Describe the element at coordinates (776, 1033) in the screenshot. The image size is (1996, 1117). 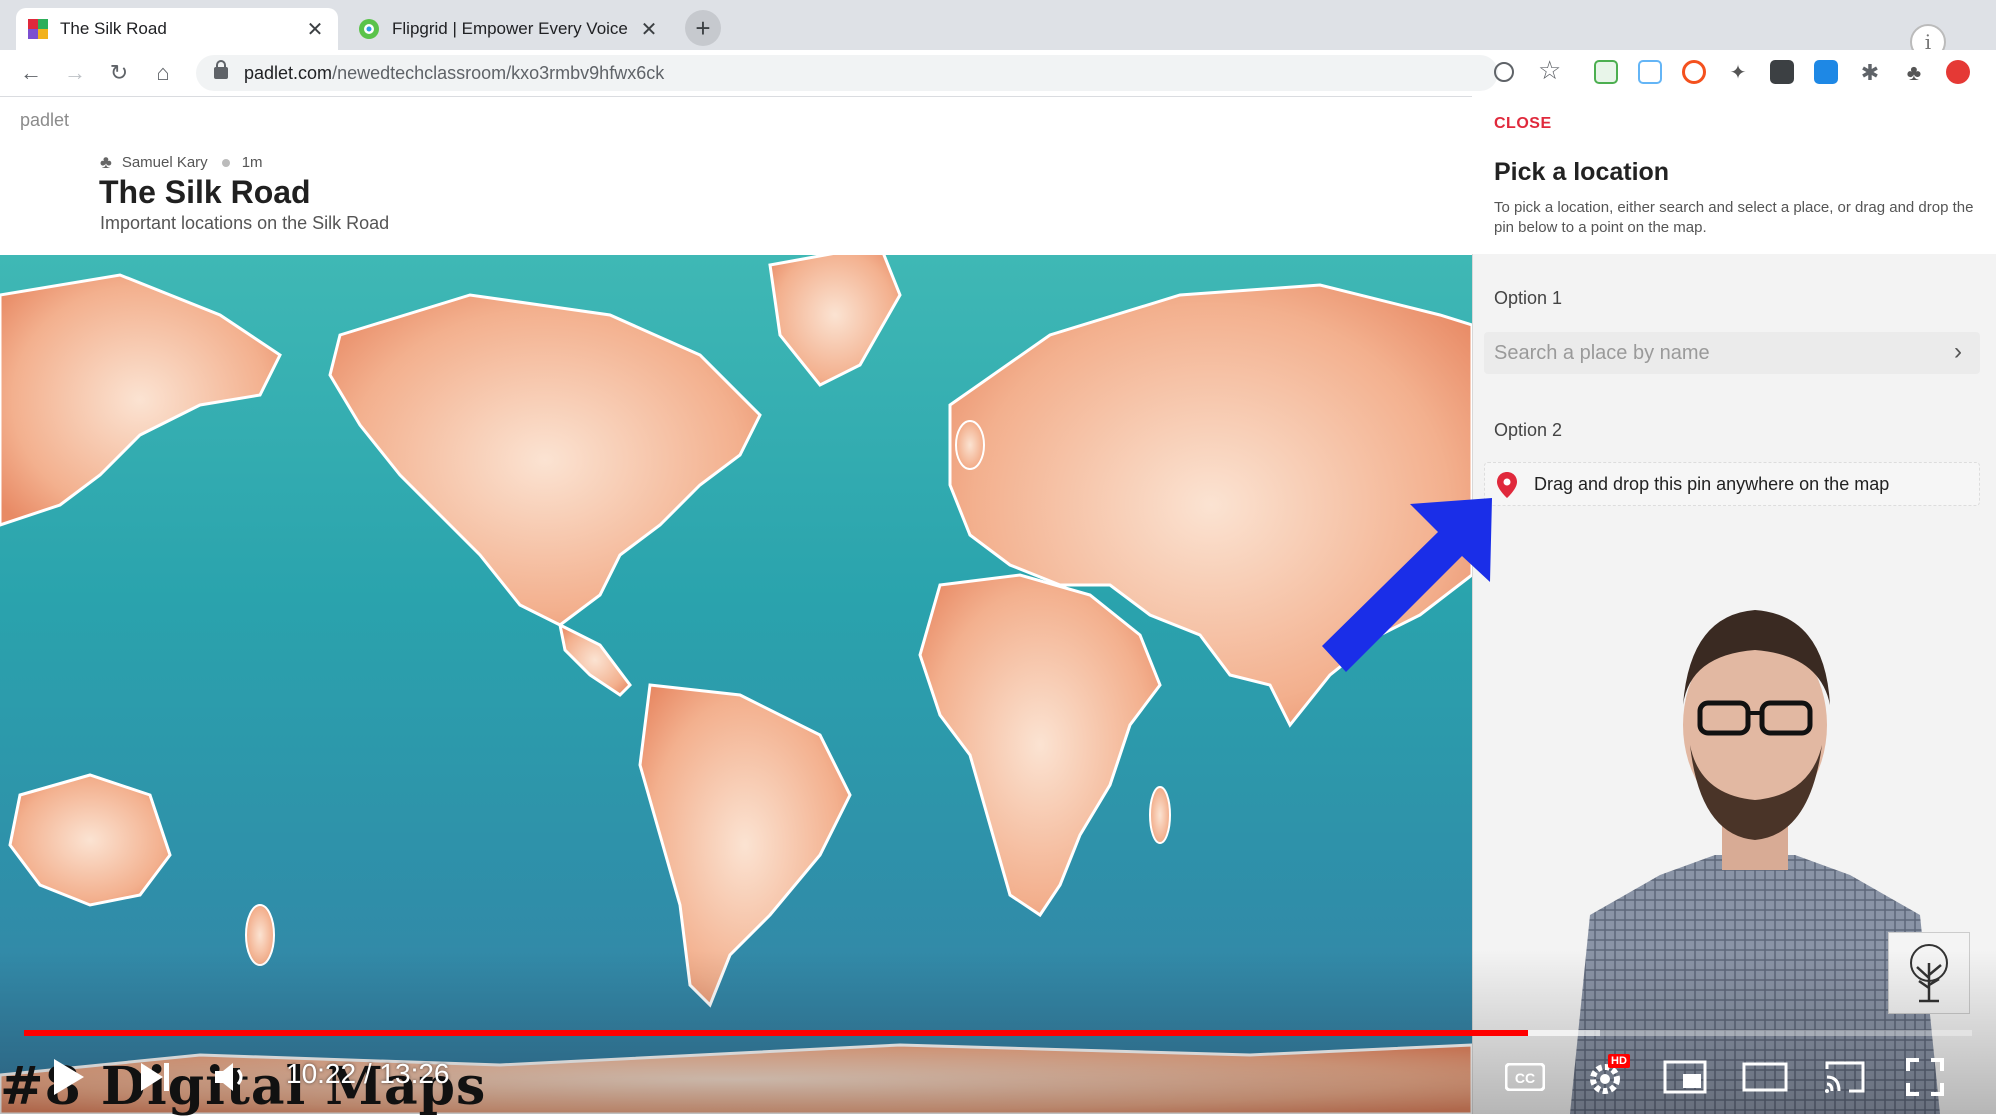
I see `progress-played` at that location.